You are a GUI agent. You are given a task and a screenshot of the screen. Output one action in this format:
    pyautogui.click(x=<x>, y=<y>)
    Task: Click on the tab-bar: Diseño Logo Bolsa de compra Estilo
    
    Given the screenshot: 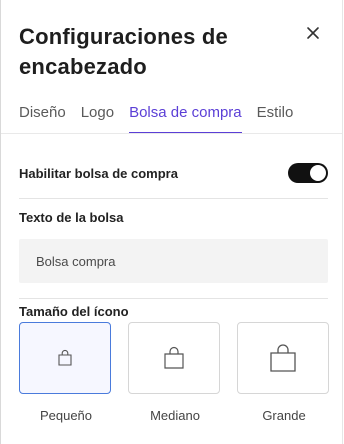 What is the action you would take?
    pyautogui.click(x=173, y=119)
    